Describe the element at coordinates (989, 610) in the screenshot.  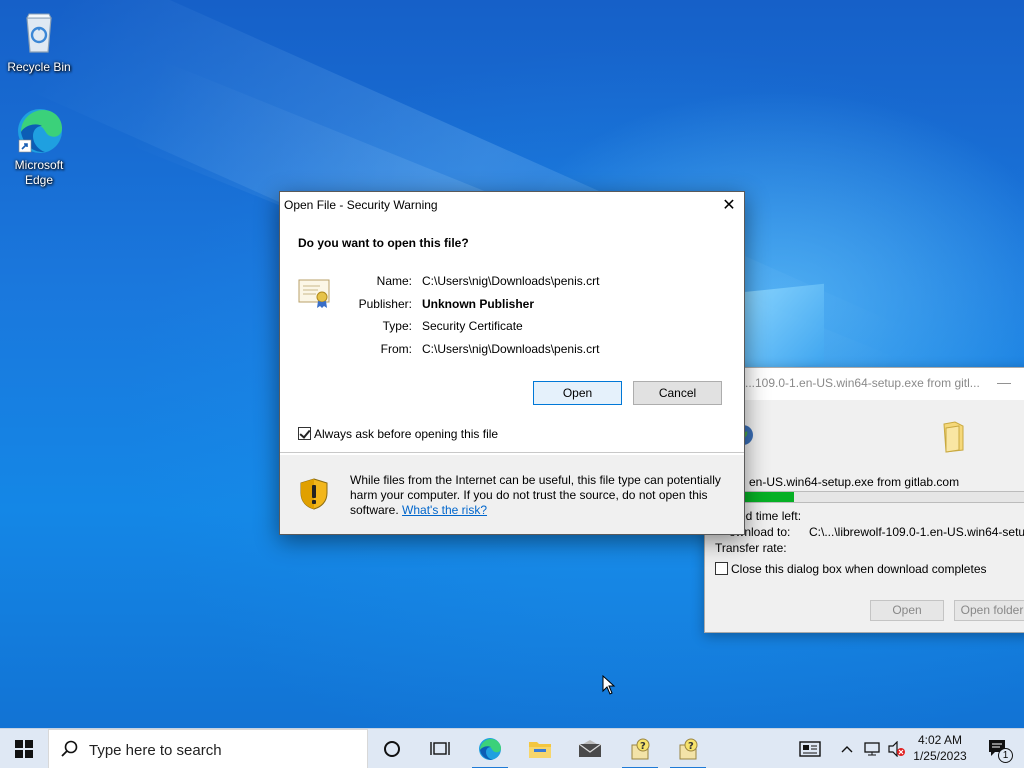
I see `open-folder-button: Open folder` at that location.